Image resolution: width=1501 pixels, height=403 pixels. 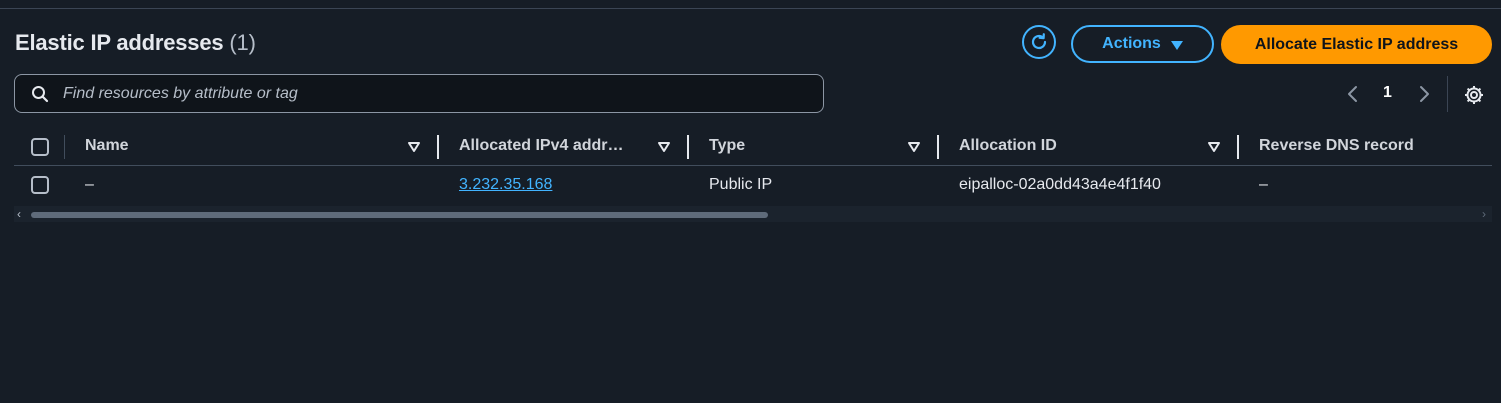 What do you see at coordinates (750, 8) in the screenshot?
I see `top-divider` at bounding box center [750, 8].